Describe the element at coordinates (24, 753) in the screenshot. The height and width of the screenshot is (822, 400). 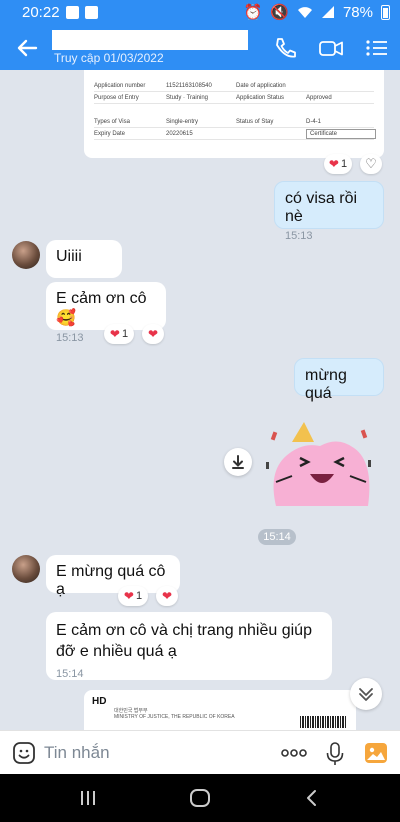
I see `sticker-emoji-icon` at that location.